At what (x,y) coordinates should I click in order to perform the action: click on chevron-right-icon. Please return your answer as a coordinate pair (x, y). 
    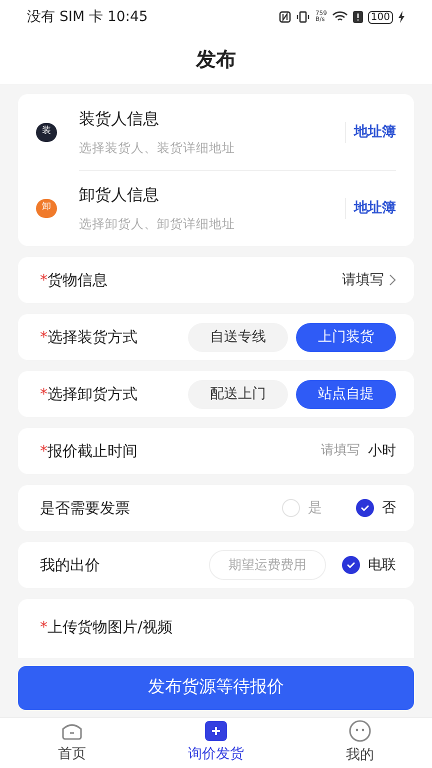
    Looking at the image, I should click on (392, 280).